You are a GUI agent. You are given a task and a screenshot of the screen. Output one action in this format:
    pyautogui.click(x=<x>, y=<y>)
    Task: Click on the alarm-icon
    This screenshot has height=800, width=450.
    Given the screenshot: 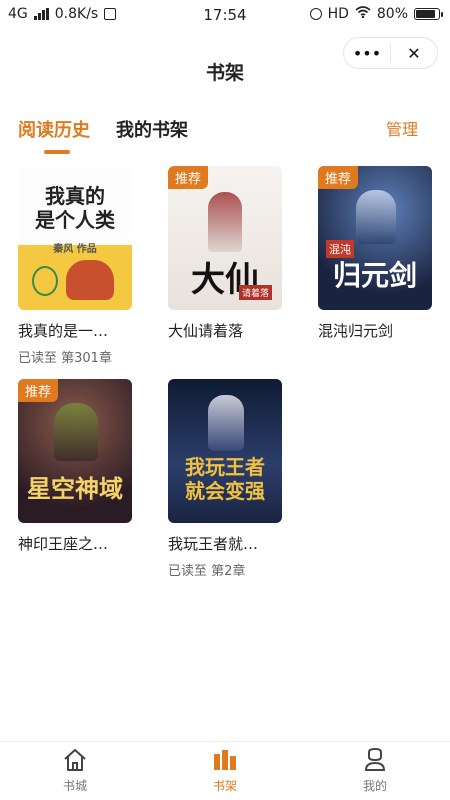 What is the action you would take?
    pyautogui.click(x=315, y=14)
    